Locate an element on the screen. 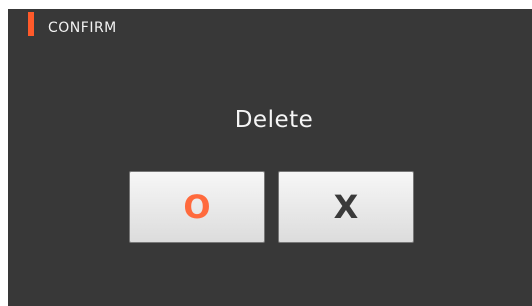 The width and height of the screenshot is (532, 306). title-accent-bar is located at coordinates (31, 24).